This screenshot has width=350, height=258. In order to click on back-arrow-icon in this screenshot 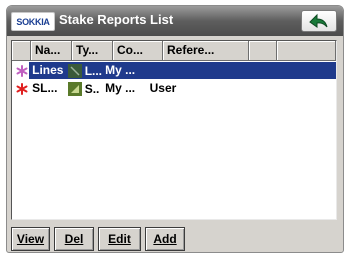, I will do `click(318, 20)`.